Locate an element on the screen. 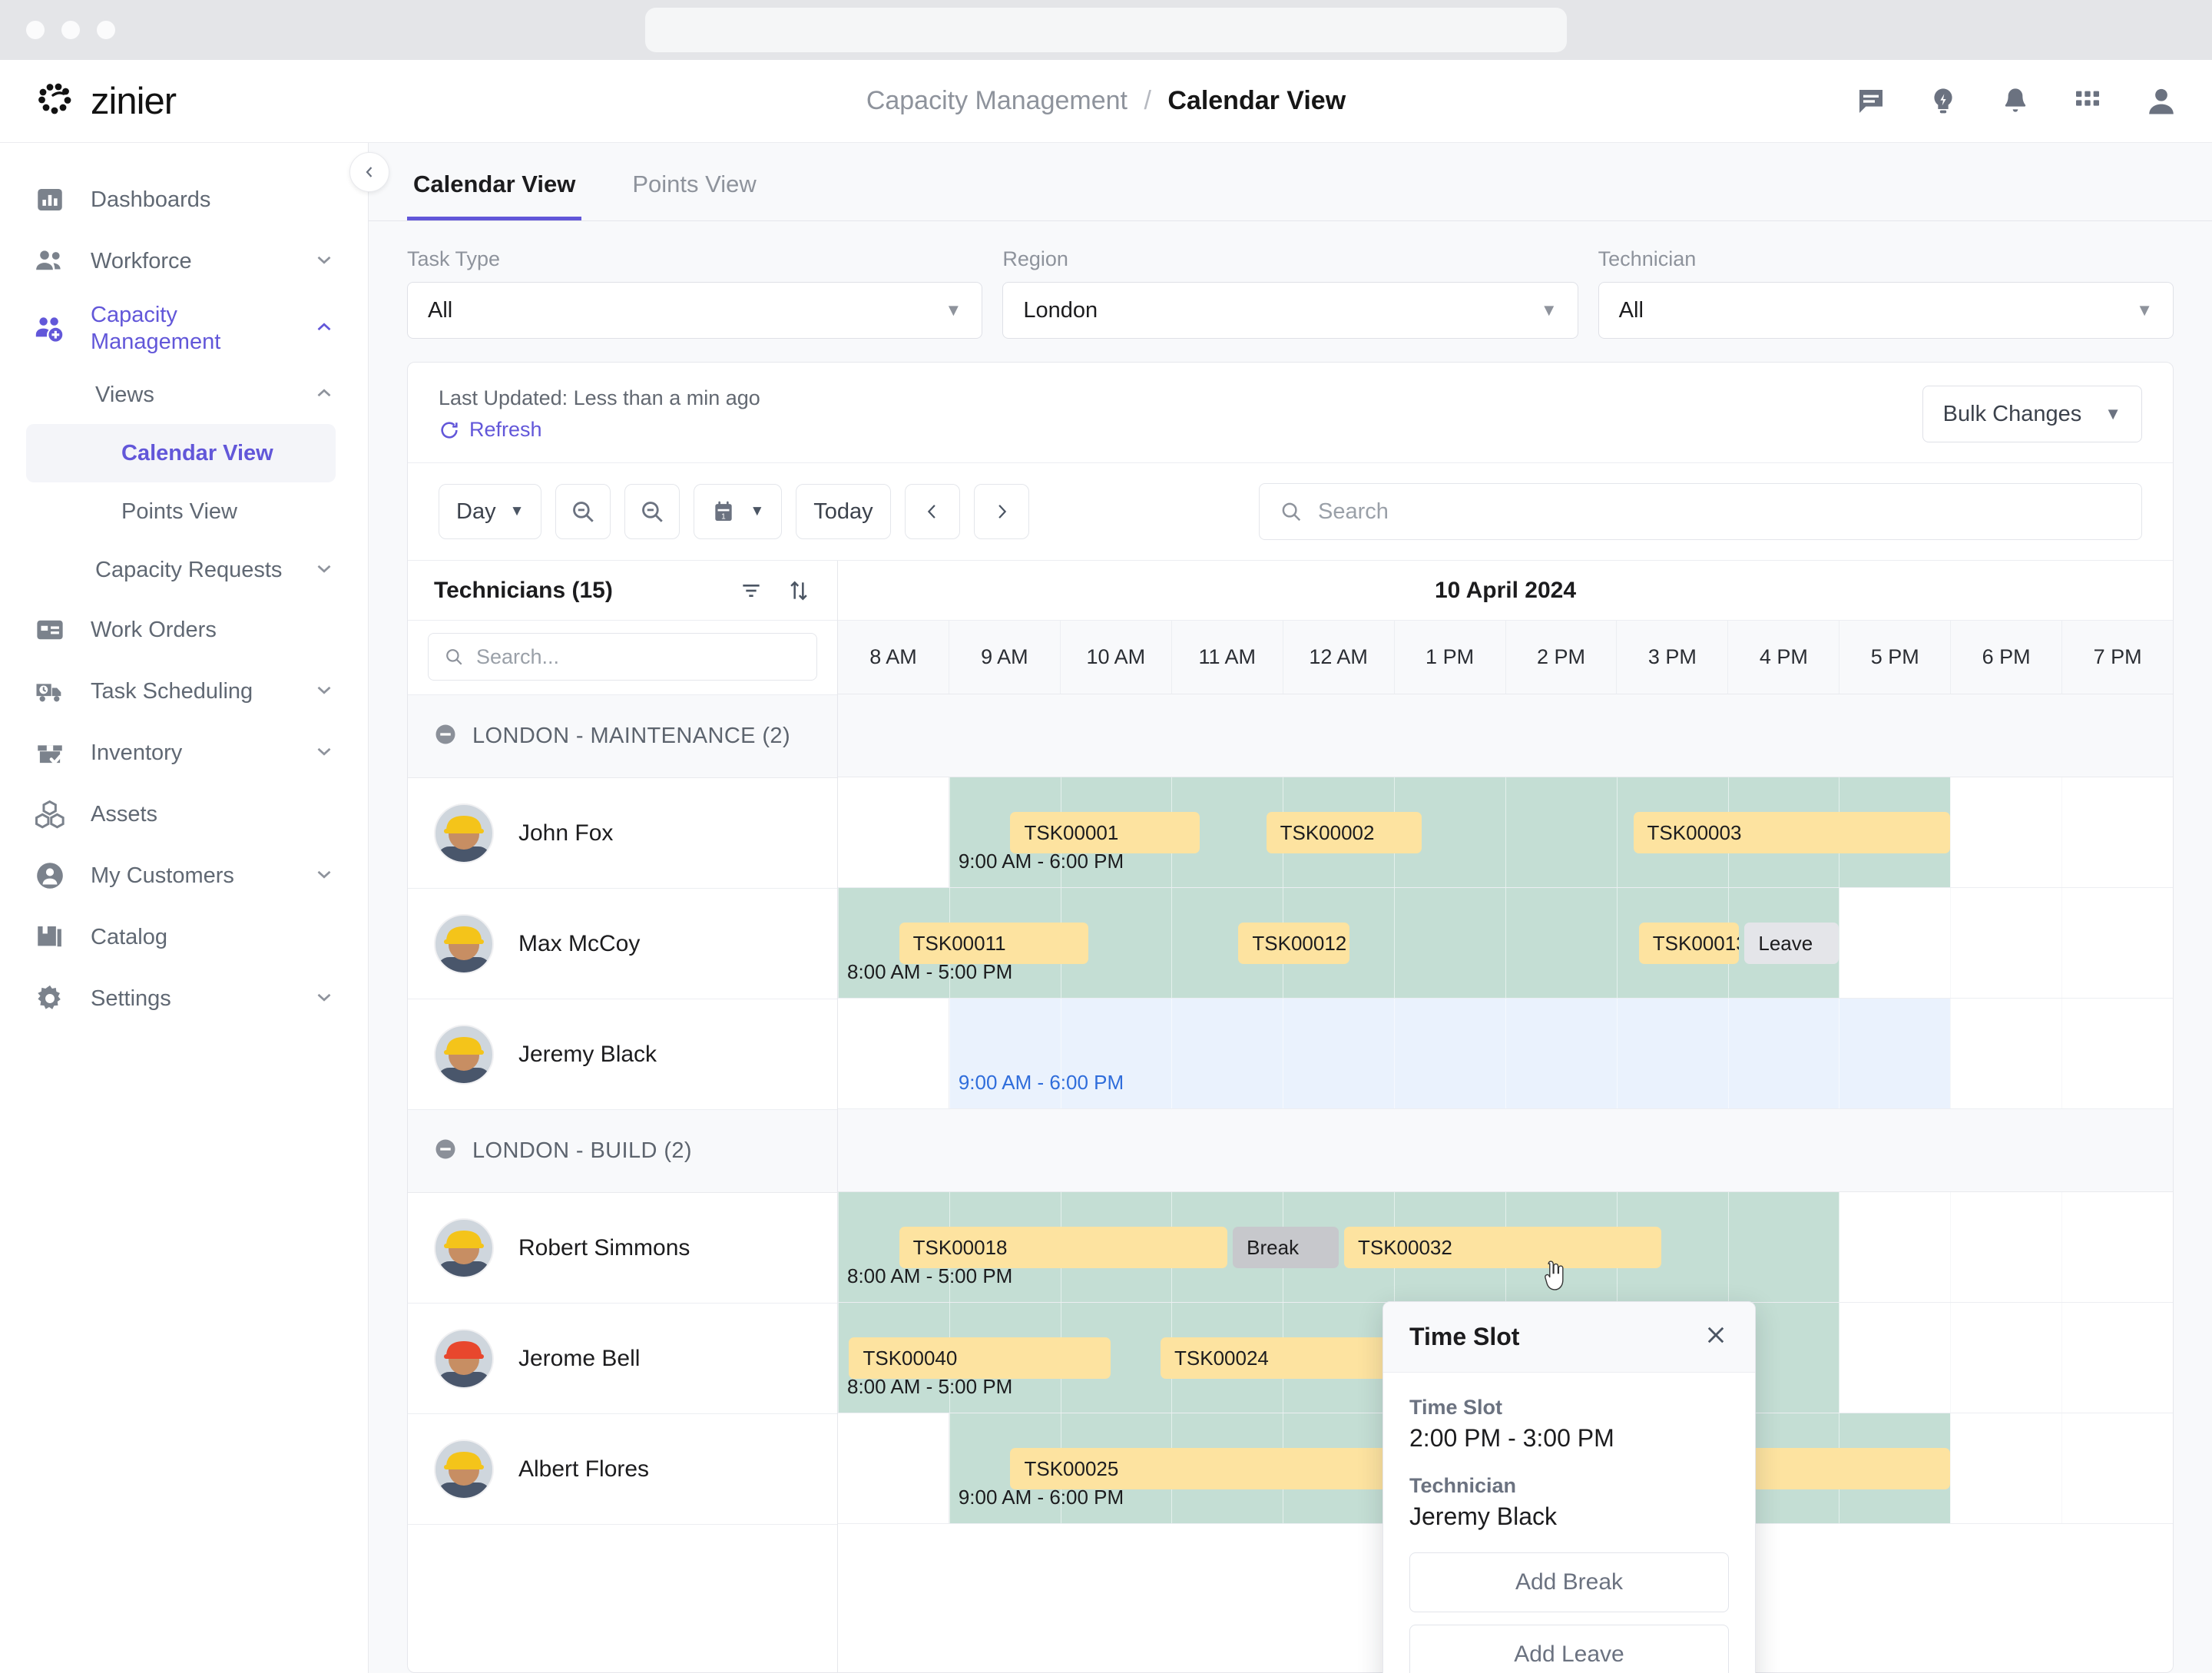  task-block: TSK00018 is located at coordinates (1063, 1247).